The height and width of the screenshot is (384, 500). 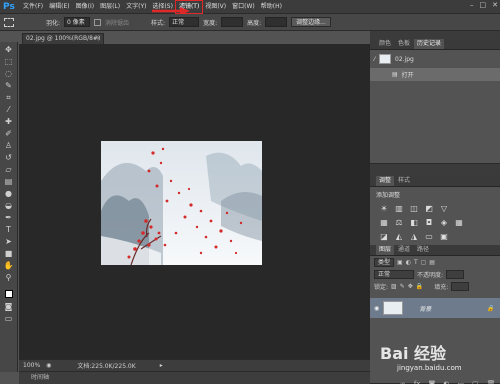 I want to click on style-label: 样式:, so click(x=158, y=23).